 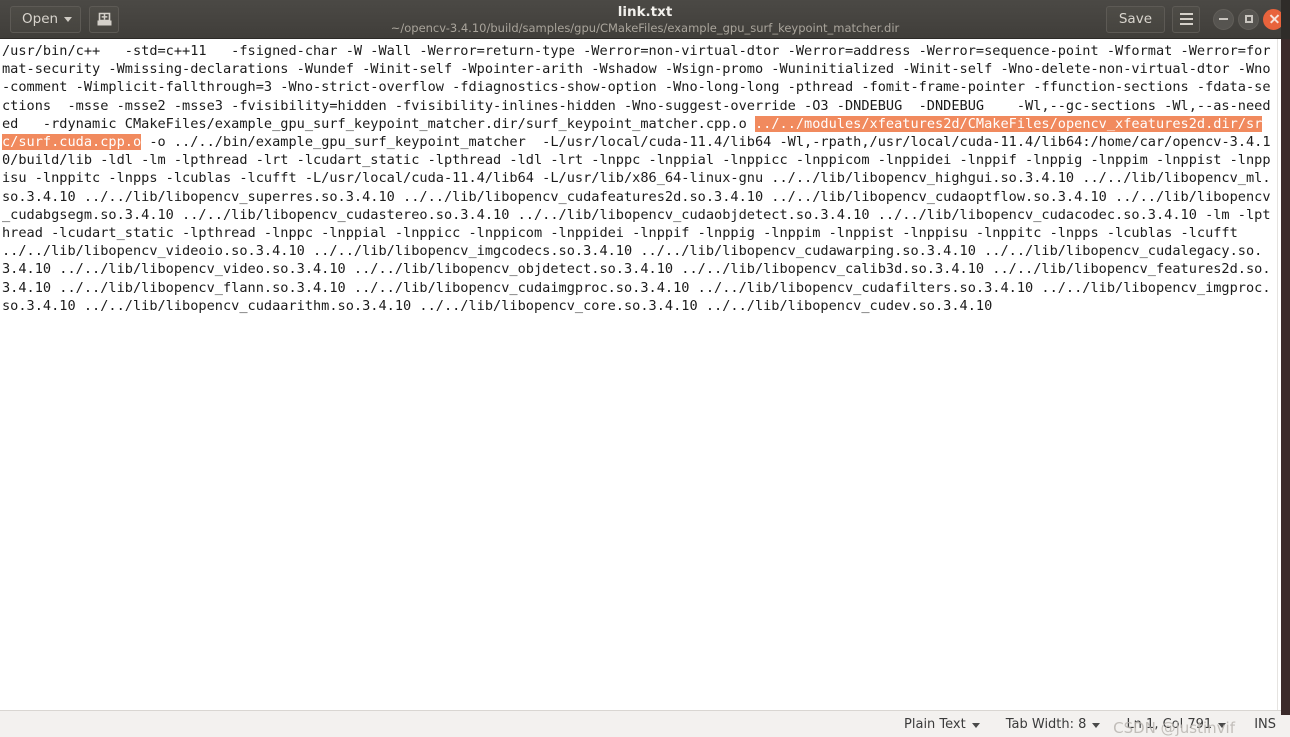 I want to click on save-button-label: Save, so click(x=1135, y=19).